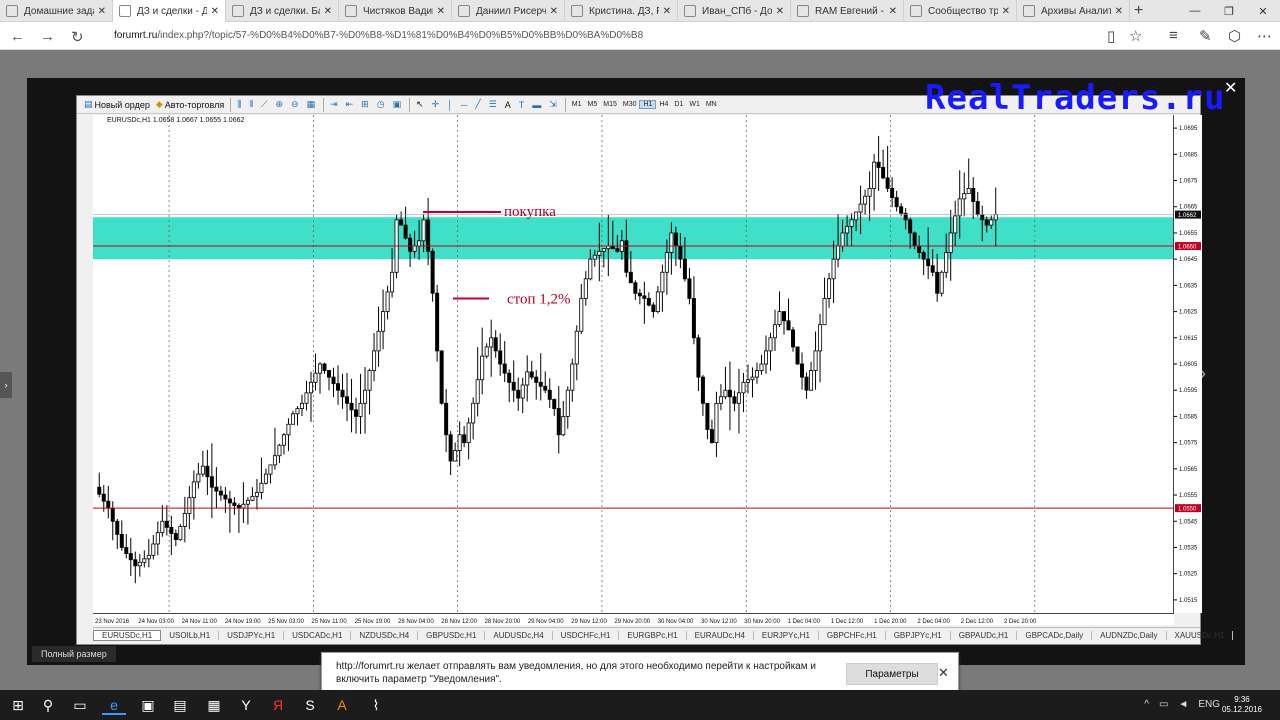 The width and height of the screenshot is (1280, 720). What do you see at coordinates (537, 105) in the screenshot?
I see `arrows-icon: ▬` at bounding box center [537, 105].